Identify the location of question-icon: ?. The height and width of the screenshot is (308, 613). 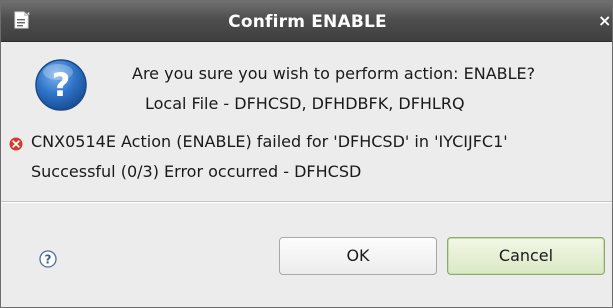
(61, 85).